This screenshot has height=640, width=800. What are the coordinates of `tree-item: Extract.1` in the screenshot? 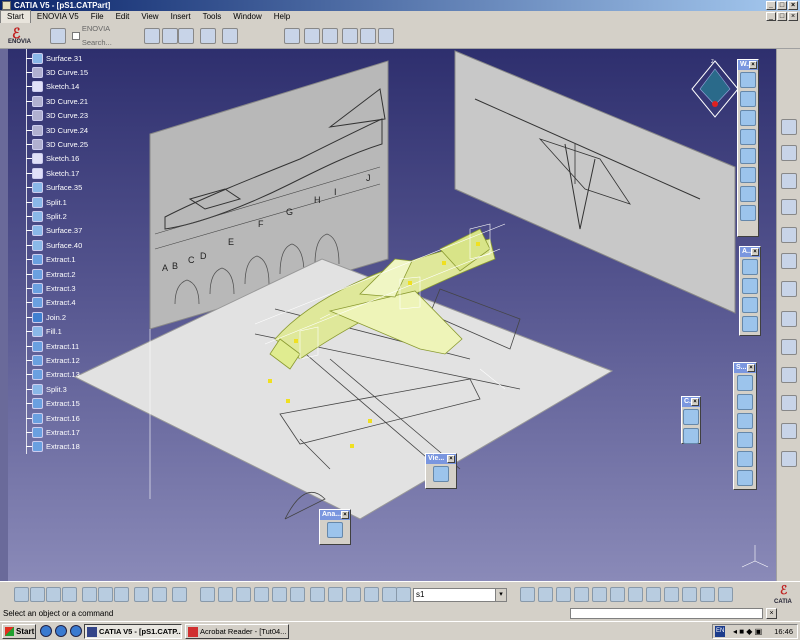 It's located at (51, 260).